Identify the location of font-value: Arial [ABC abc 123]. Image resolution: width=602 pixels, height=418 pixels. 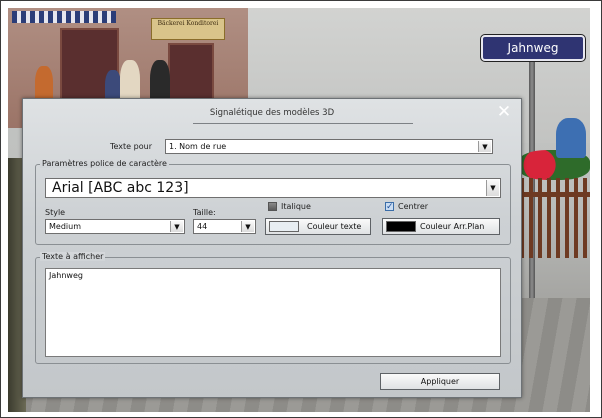
(120, 188).